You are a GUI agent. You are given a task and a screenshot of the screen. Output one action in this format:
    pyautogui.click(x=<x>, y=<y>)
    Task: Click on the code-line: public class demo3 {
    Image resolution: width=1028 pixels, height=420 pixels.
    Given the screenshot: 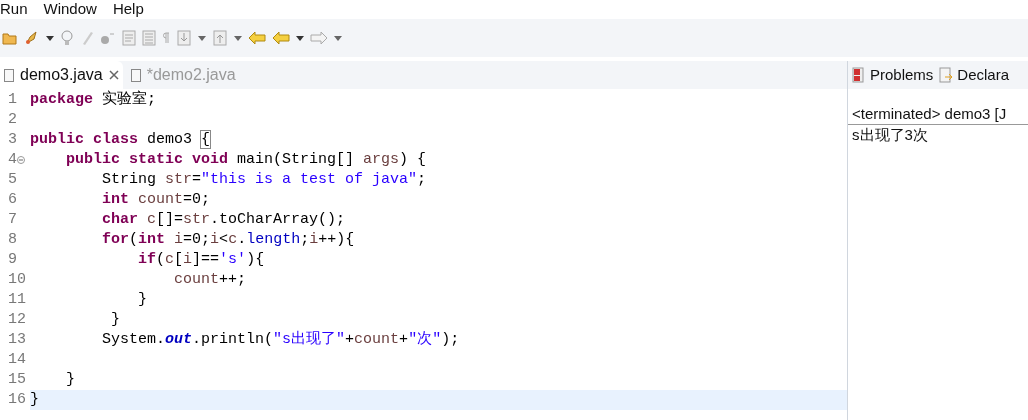 What is the action you would take?
    pyautogui.click(x=120, y=139)
    